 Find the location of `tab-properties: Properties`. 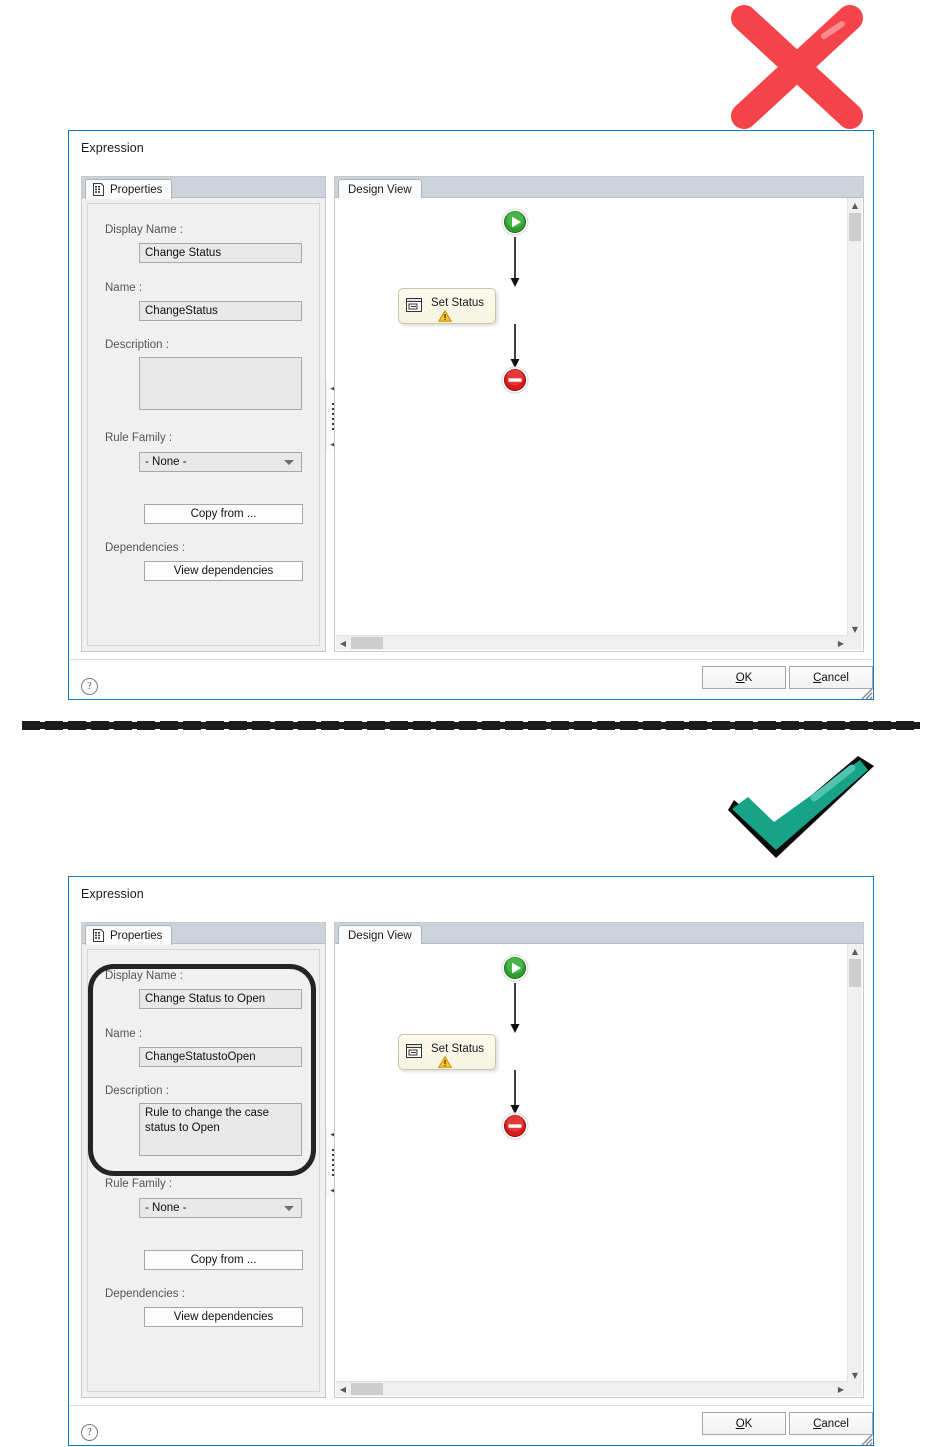

tab-properties: Properties is located at coordinates (129, 189).